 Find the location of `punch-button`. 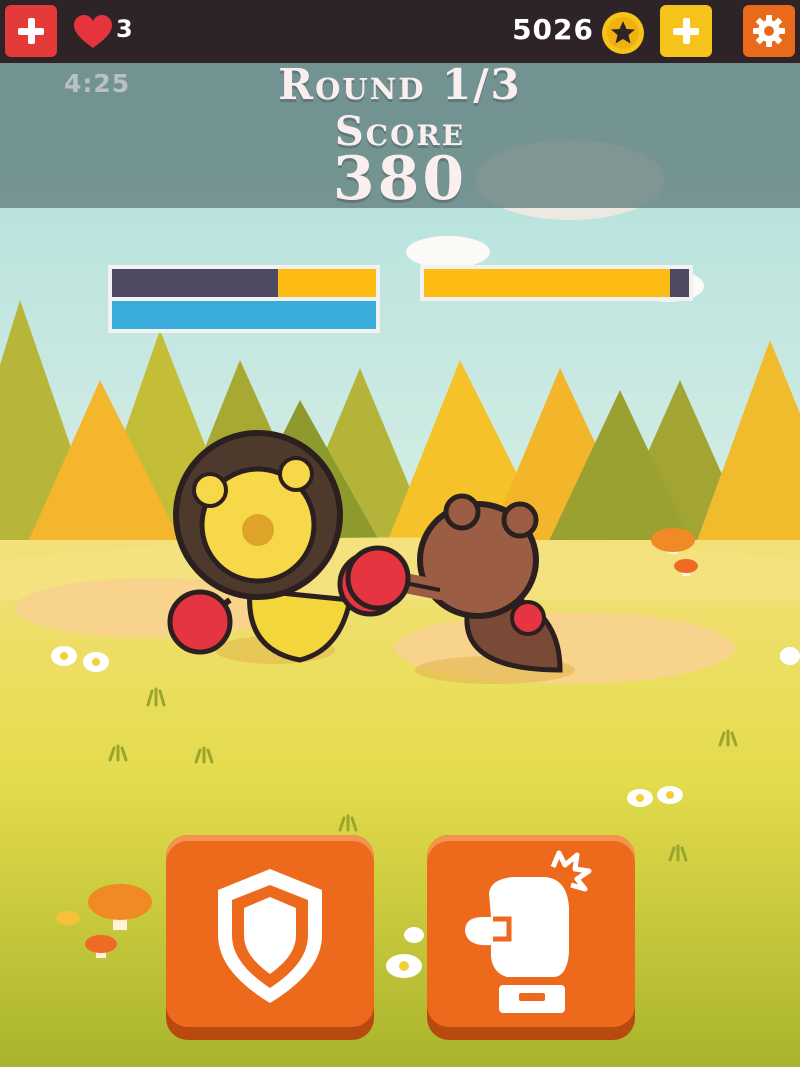

punch-button is located at coordinates (531, 937).